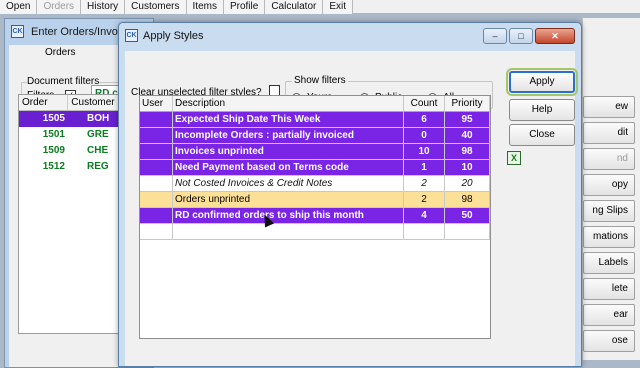  Describe the element at coordinates (244, 7) in the screenshot. I see `menu-profile: Profile` at that location.